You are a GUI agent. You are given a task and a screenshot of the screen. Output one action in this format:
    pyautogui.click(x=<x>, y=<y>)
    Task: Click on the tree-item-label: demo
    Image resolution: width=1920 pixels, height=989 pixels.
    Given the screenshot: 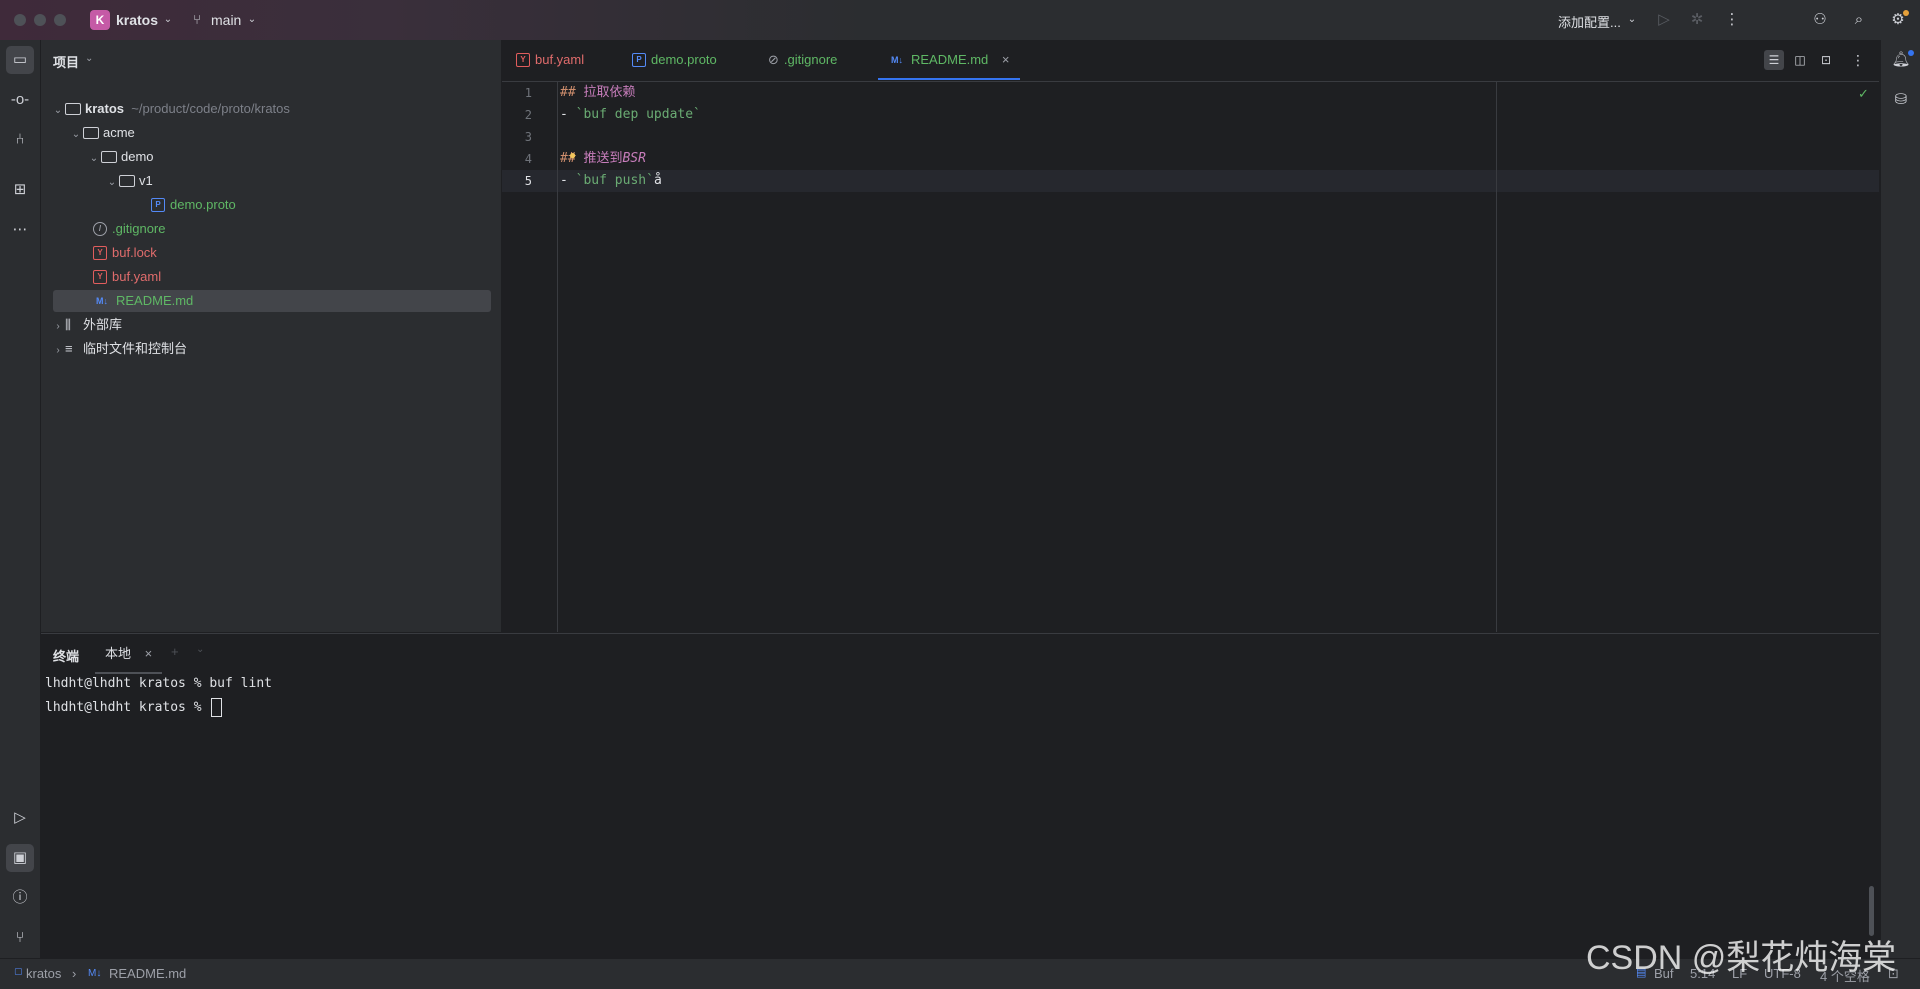 What is the action you would take?
    pyautogui.click(x=137, y=156)
    